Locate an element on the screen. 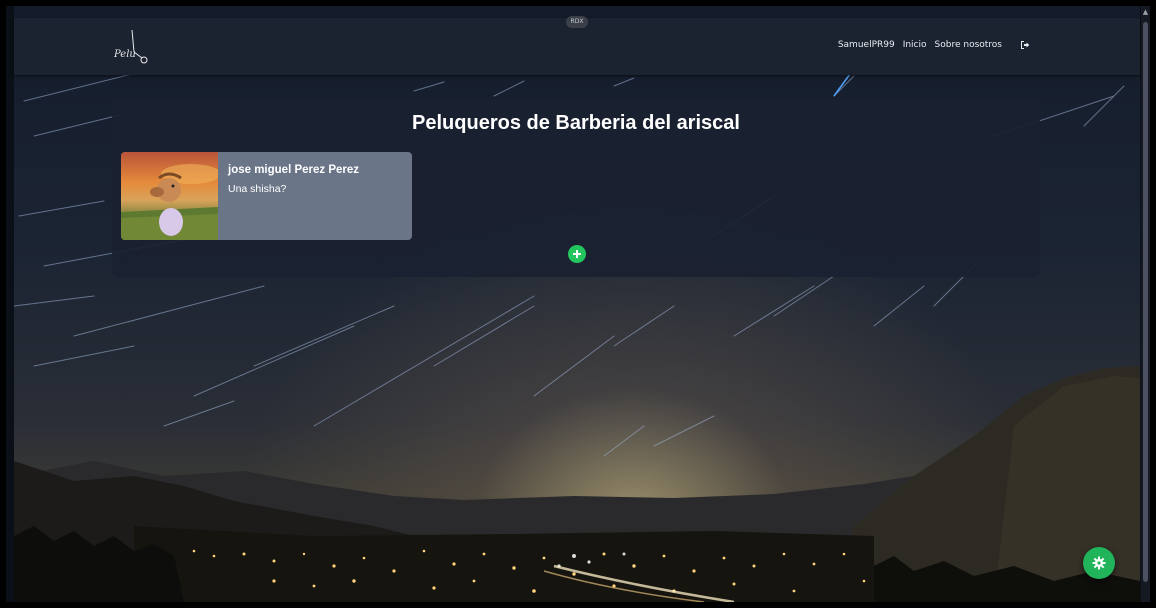 Image resolution: width=1156 pixels, height=608 pixels. scissors-icon is located at coordinates (139, 46).